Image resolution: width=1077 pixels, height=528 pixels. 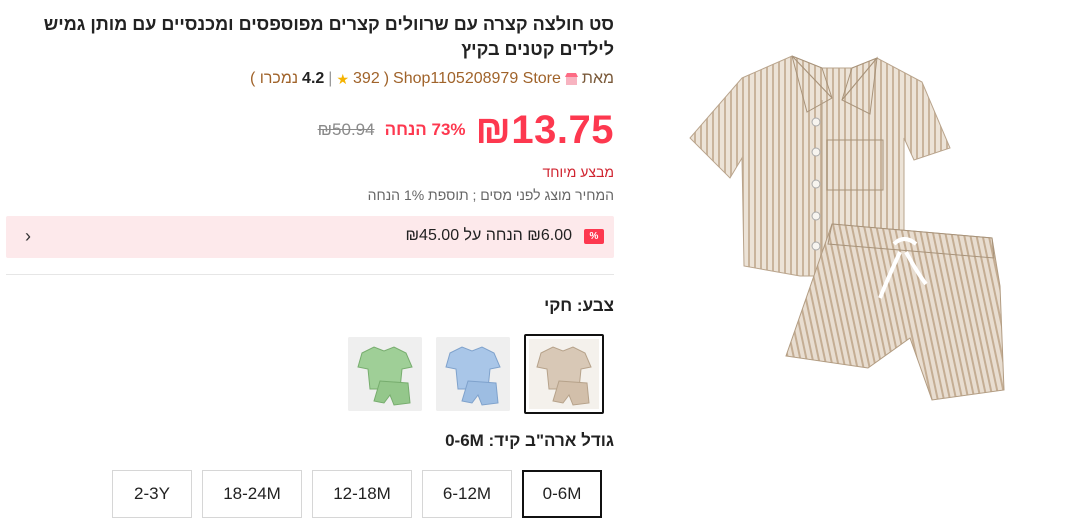 I want to click on original-price: ₪50.94, so click(x=346, y=129).